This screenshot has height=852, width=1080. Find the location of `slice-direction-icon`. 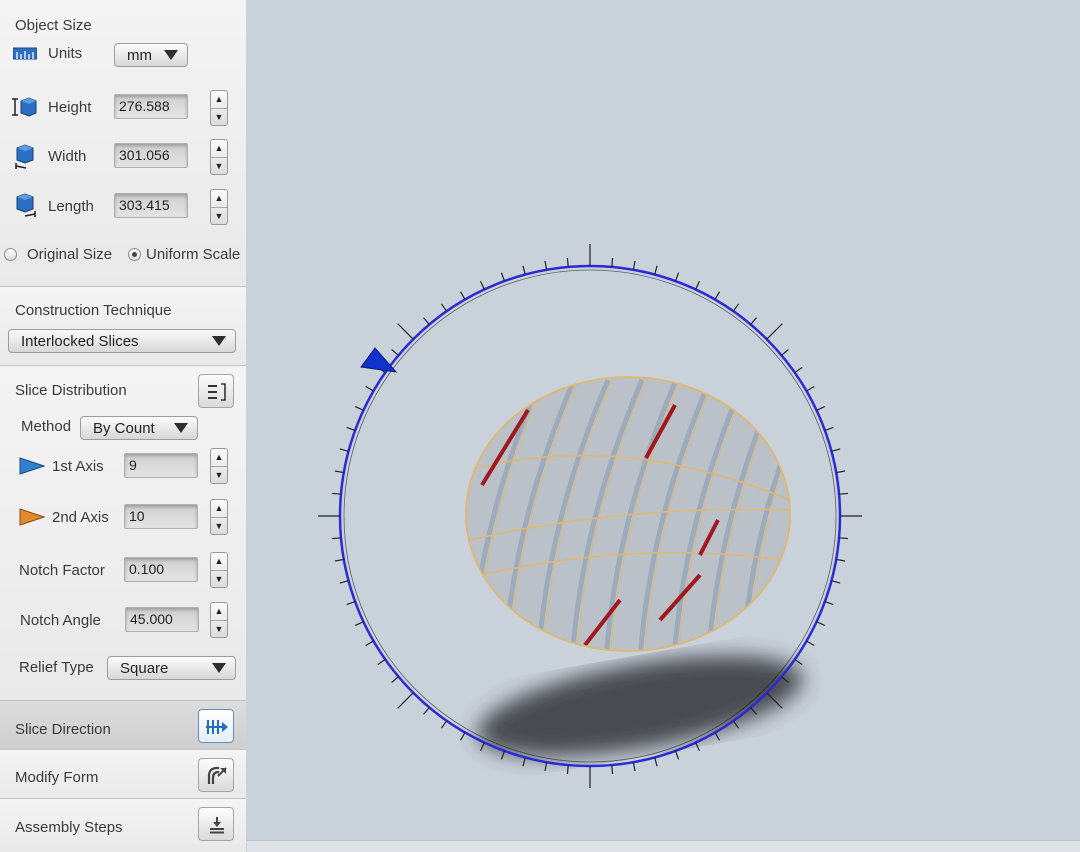

slice-direction-icon is located at coordinates (217, 729).